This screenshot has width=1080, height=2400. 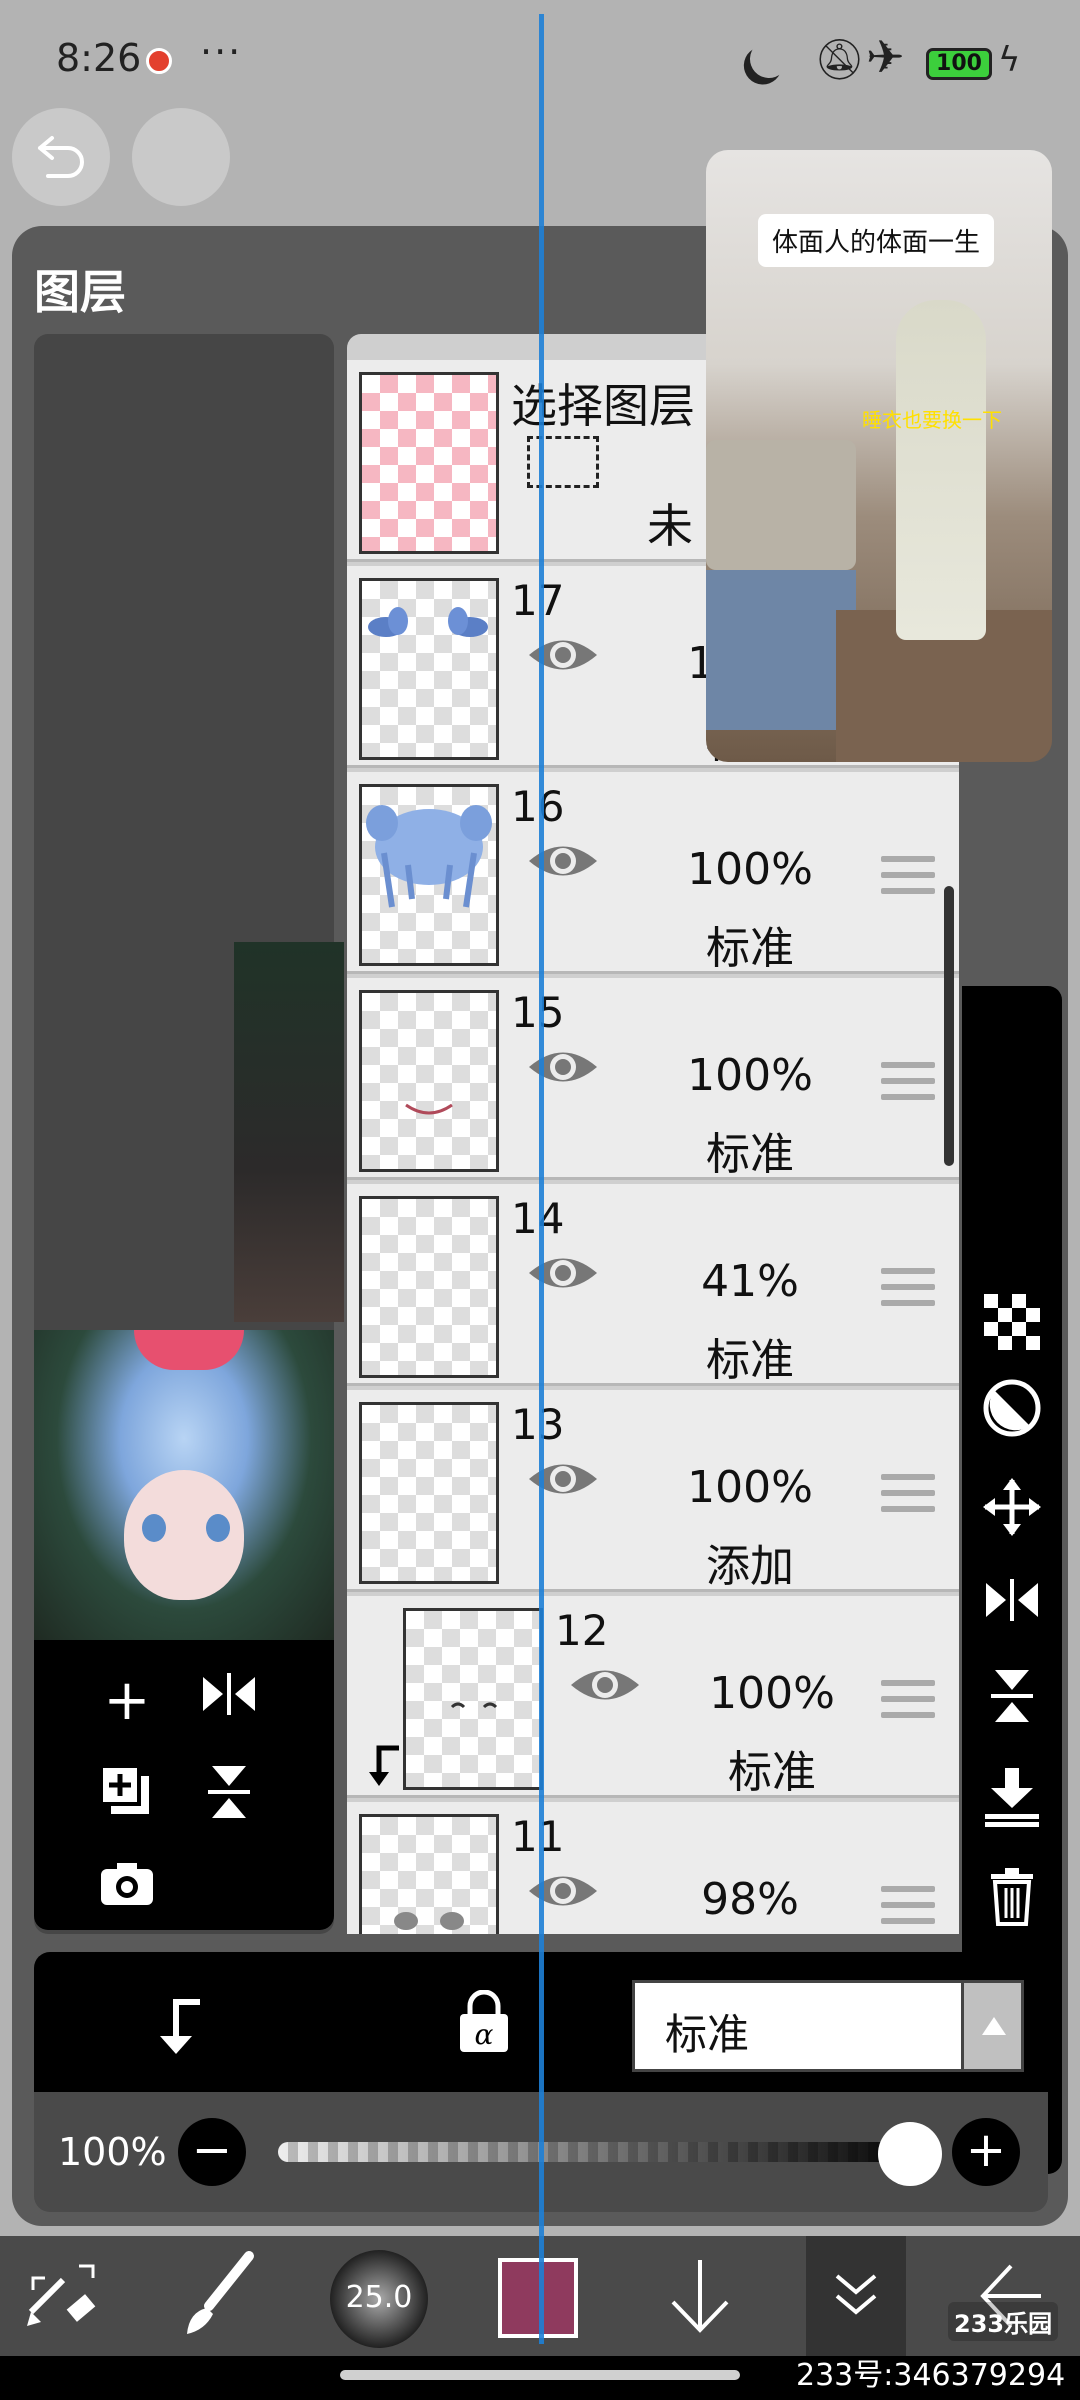 What do you see at coordinates (991, 2026) in the screenshot?
I see `dropdown-arrow-icon` at bounding box center [991, 2026].